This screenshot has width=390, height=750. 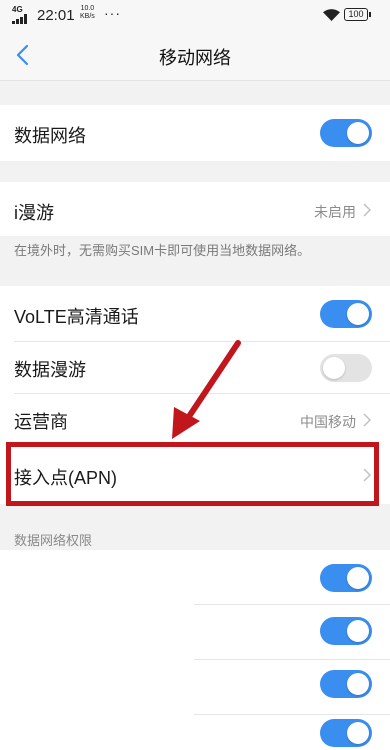 What do you see at coordinates (195, 15) in the screenshot?
I see `status-bar: 4G 22:01 10.0 KB/s ··· 100` at bounding box center [195, 15].